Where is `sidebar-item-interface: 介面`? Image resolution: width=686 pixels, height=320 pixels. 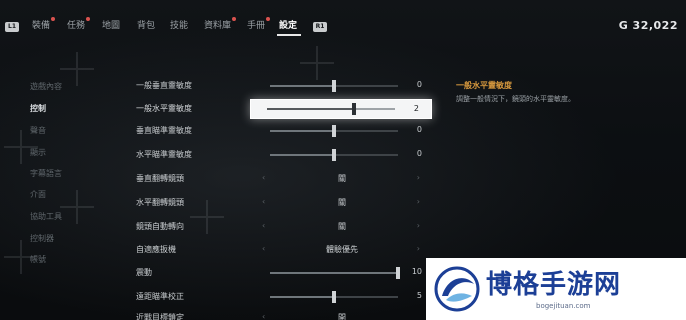
sidebar-item-interface: 介面 is located at coordinates (38, 194).